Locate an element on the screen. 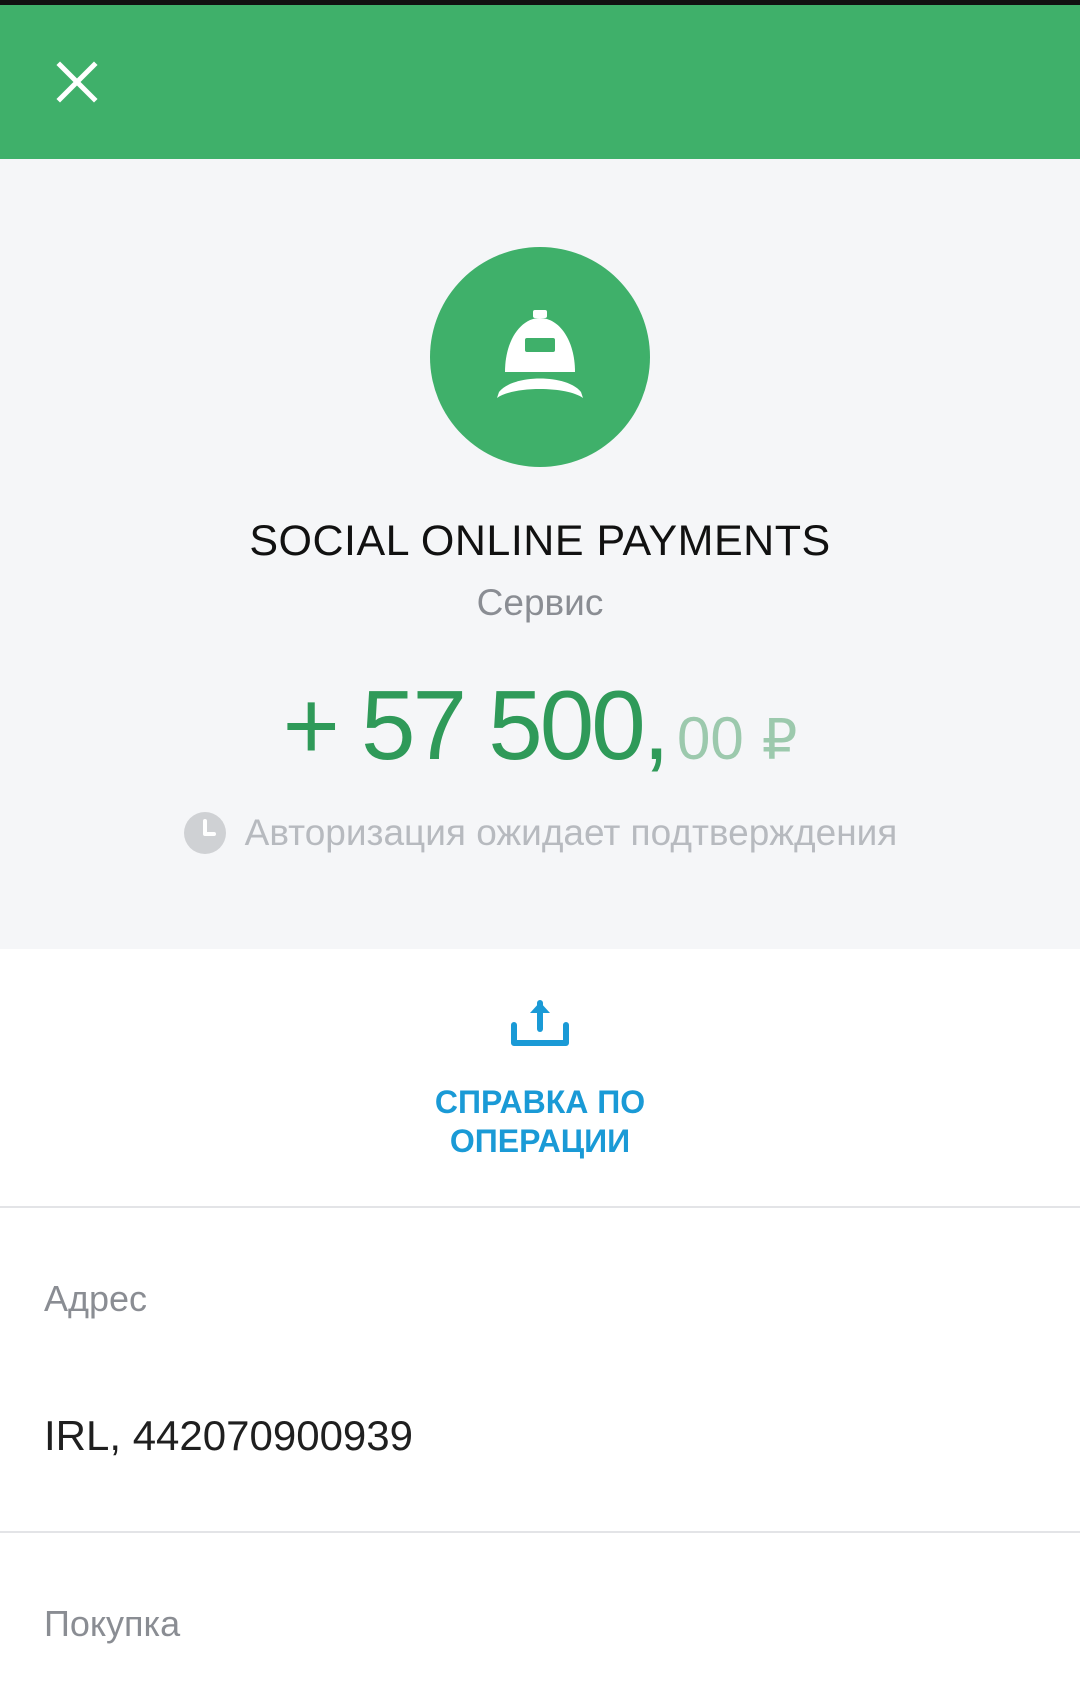 The height and width of the screenshot is (1689, 1080). merchant-name: SOCIAL ONLINE PAYMENTS is located at coordinates (540, 541).